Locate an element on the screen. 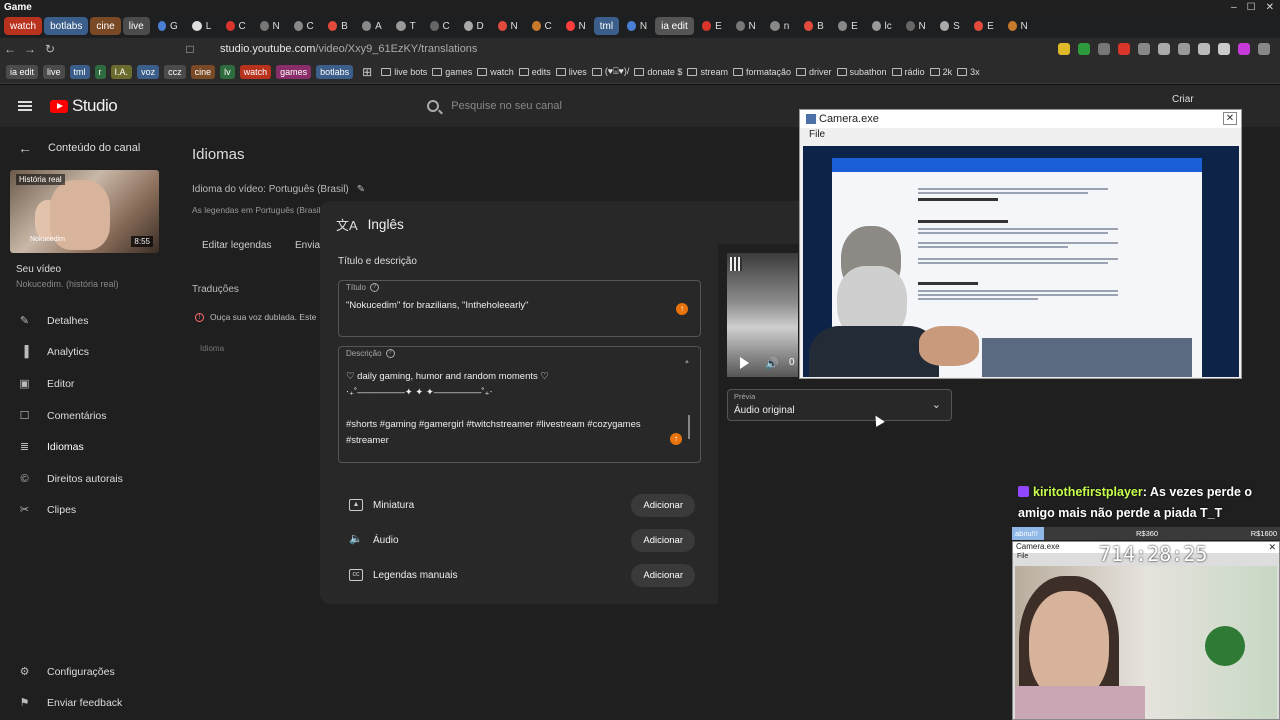 This screenshot has width=1280, height=720. forward-icon: → is located at coordinates (30, 49).